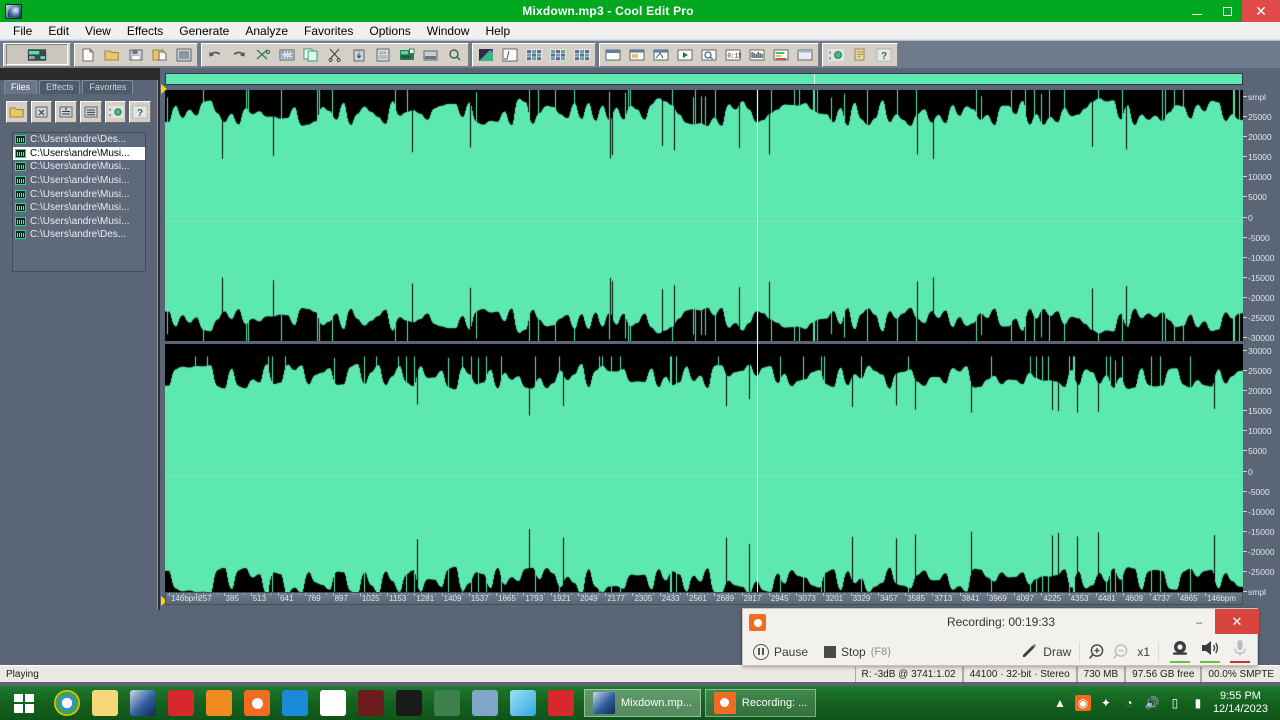 Image resolution: width=1280 pixels, height=720 pixels. Describe the element at coordinates (1122, 652) in the screenshot. I see `recording-zoom-out-button` at that location.